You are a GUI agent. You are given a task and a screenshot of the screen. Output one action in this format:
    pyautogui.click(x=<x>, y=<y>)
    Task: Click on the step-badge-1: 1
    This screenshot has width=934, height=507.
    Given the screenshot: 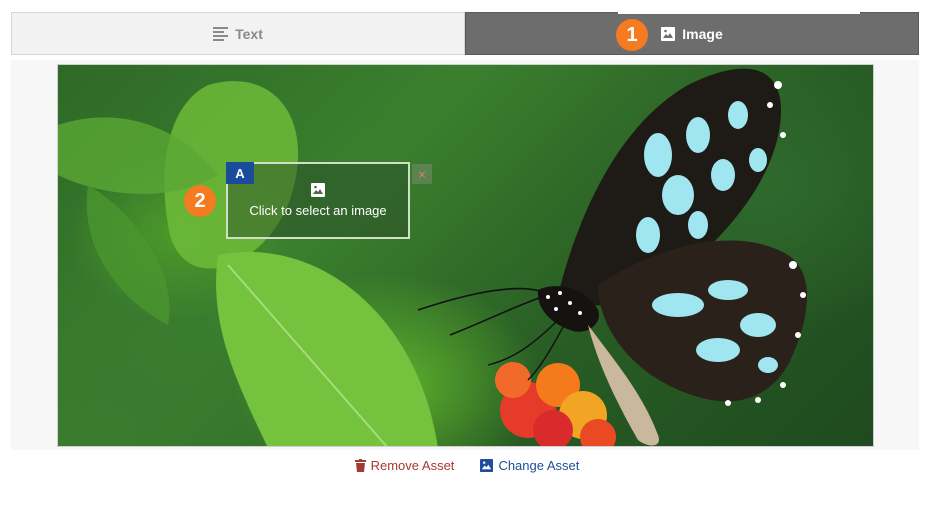 What is the action you would take?
    pyautogui.click(x=632, y=35)
    